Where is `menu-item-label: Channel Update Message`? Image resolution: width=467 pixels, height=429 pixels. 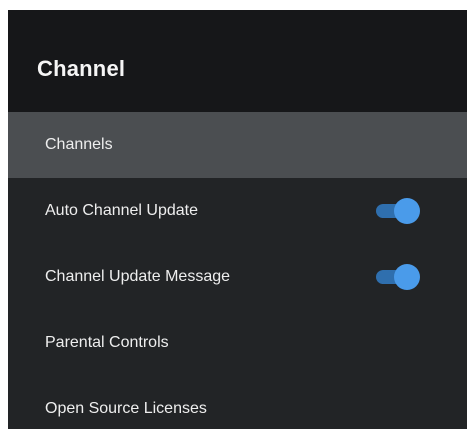
menu-item-label: Channel Update Message is located at coordinates (138, 276).